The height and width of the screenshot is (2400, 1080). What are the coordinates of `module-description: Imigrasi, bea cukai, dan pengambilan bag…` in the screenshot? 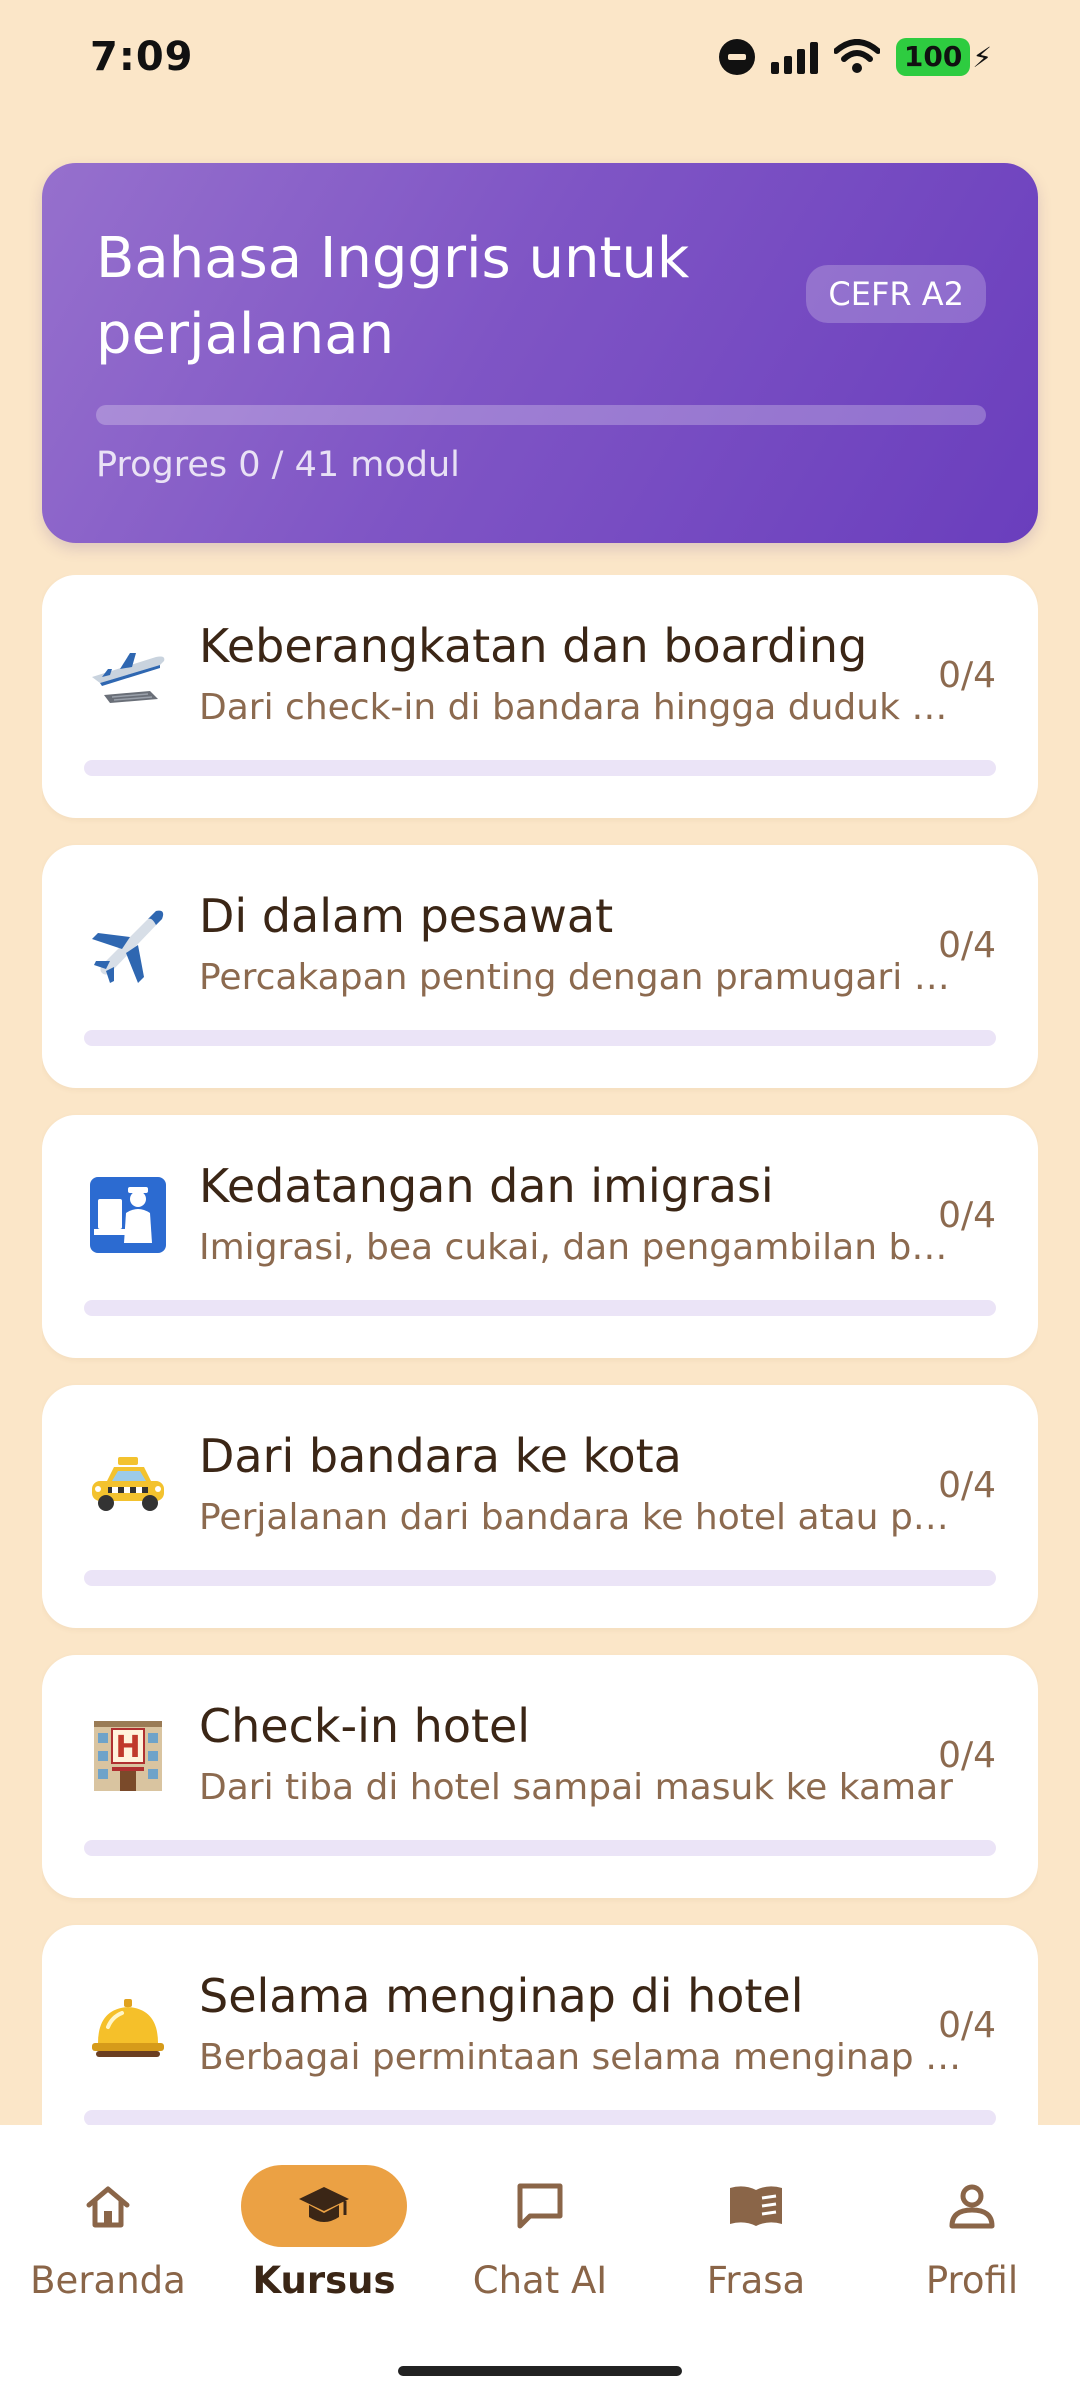 It's located at (584, 1247).